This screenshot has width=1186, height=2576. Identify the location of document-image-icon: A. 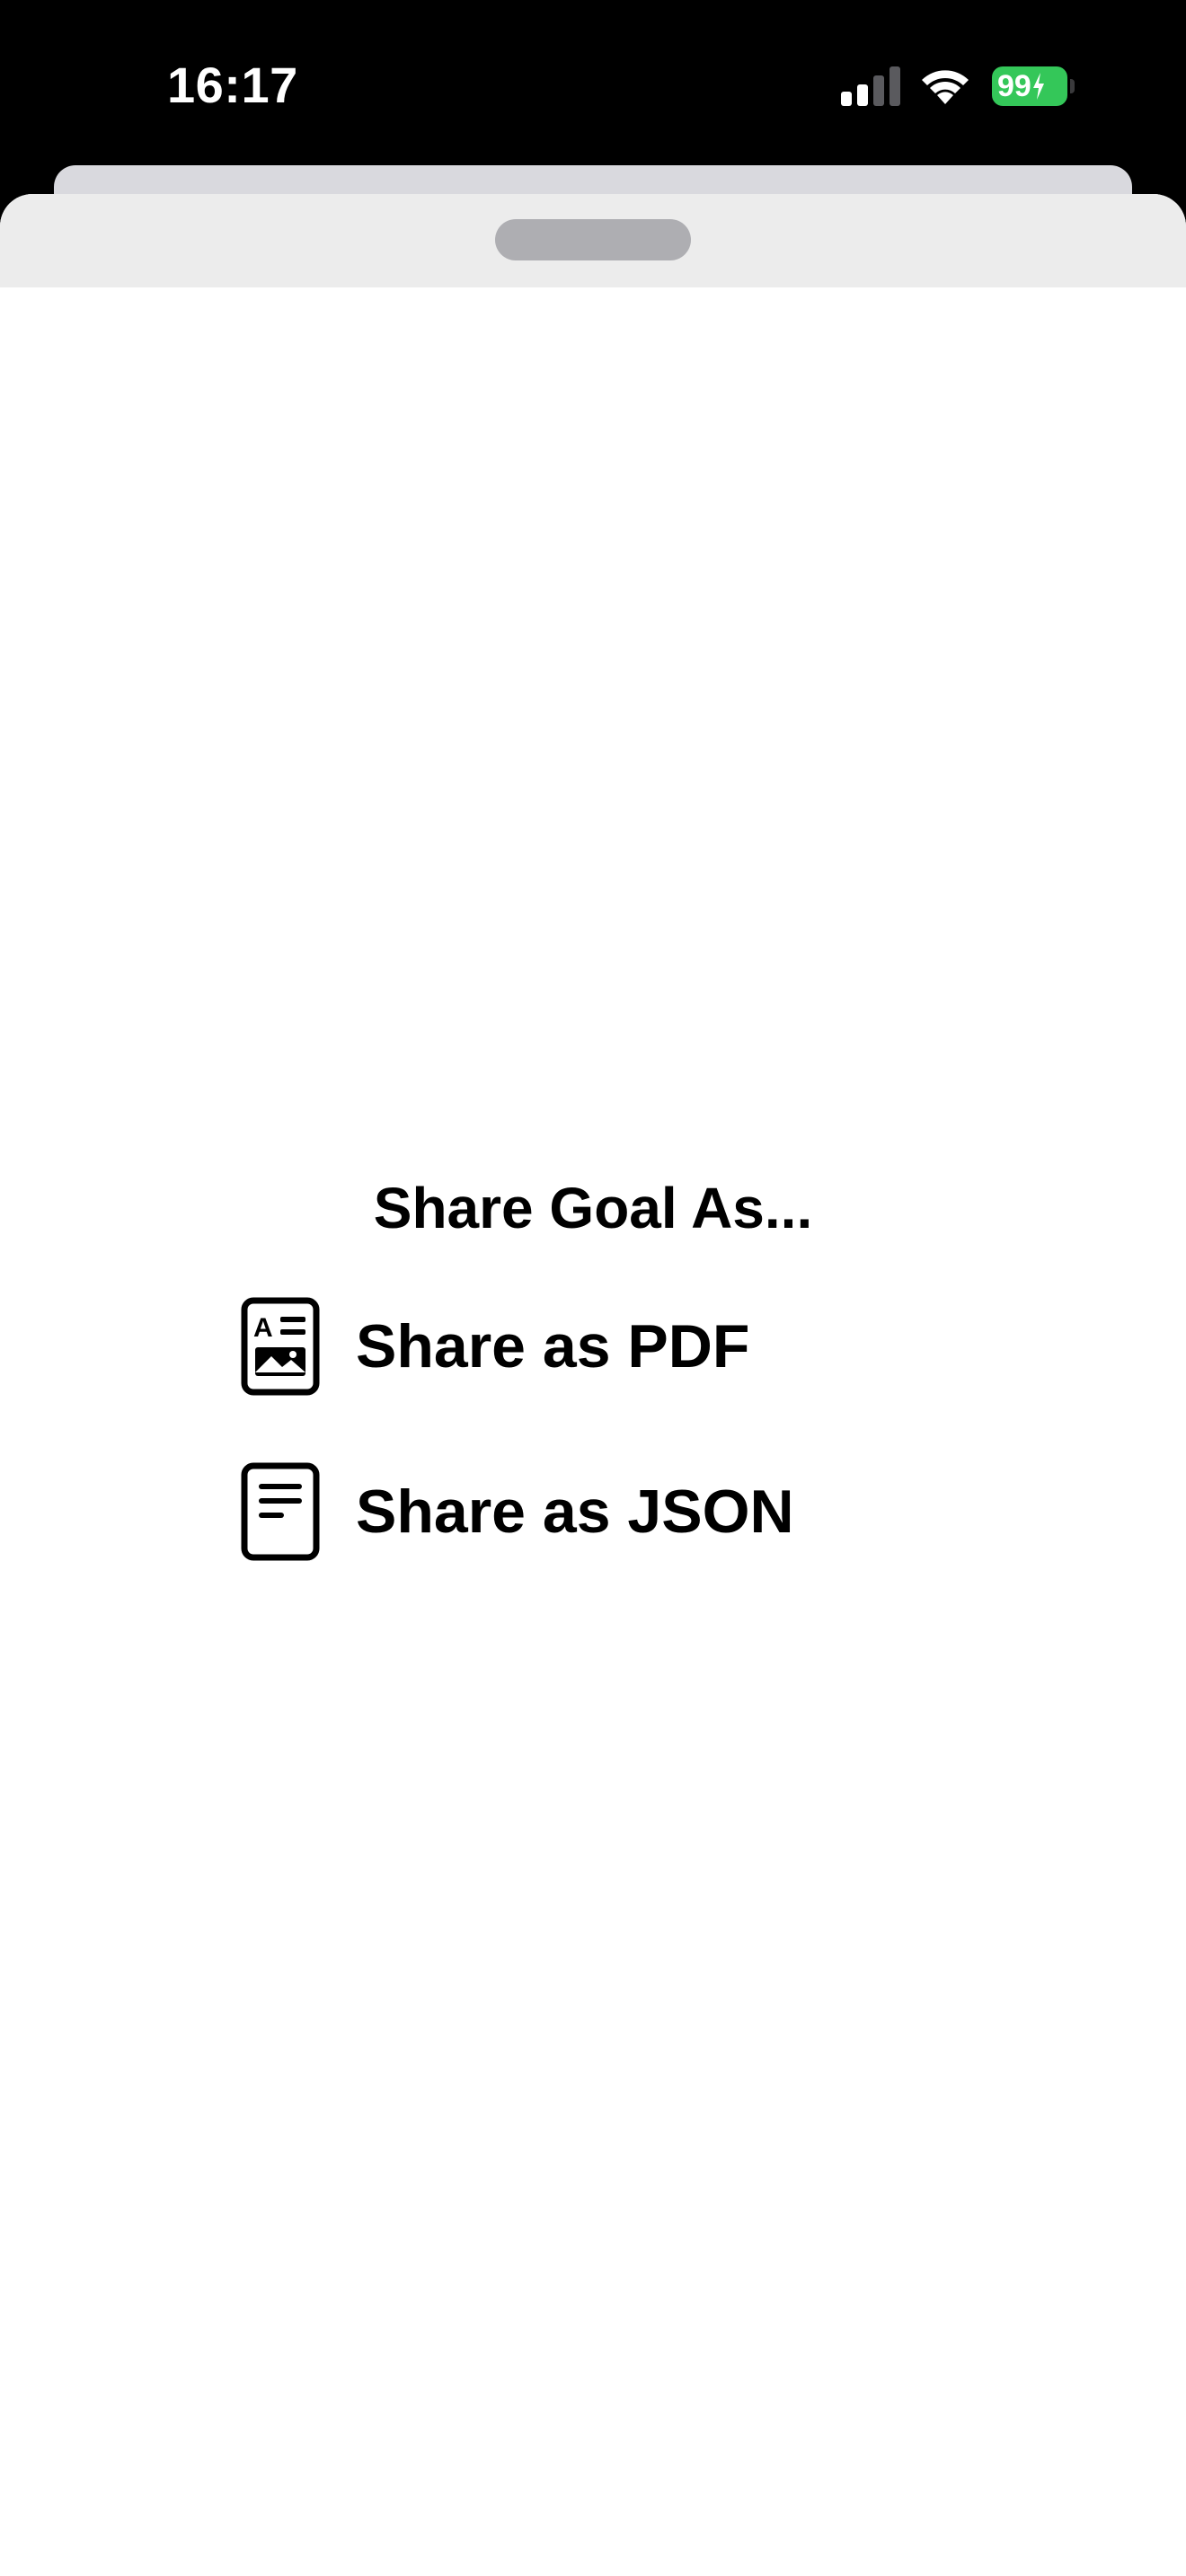
(280, 1346).